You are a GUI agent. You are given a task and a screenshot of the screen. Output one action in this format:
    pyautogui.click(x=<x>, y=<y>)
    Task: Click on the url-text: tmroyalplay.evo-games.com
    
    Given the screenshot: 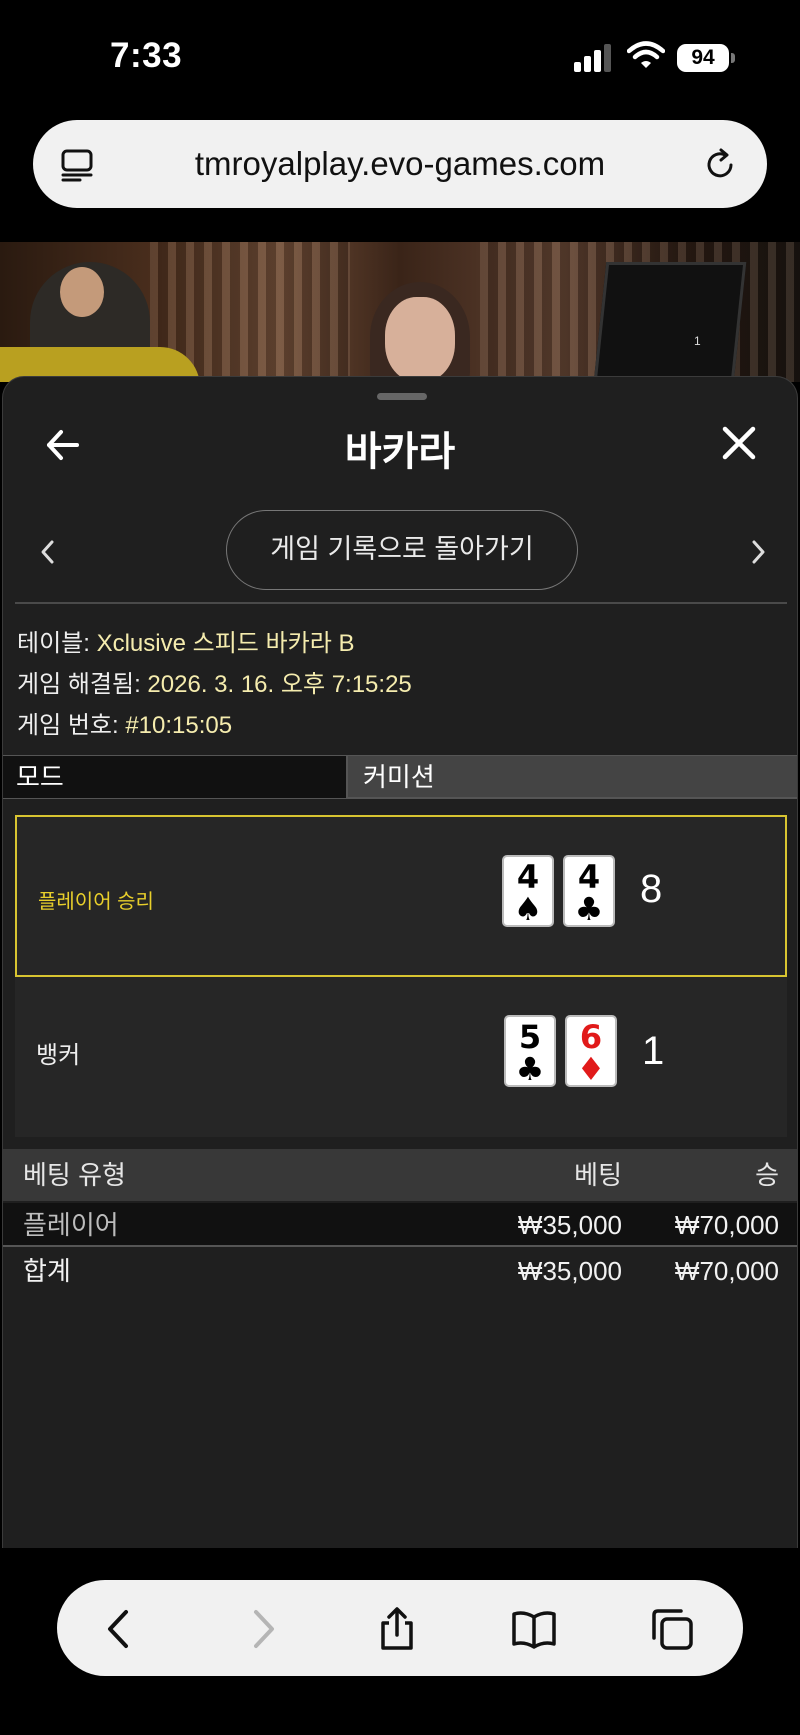 What is the action you would take?
    pyautogui.click(x=400, y=164)
    